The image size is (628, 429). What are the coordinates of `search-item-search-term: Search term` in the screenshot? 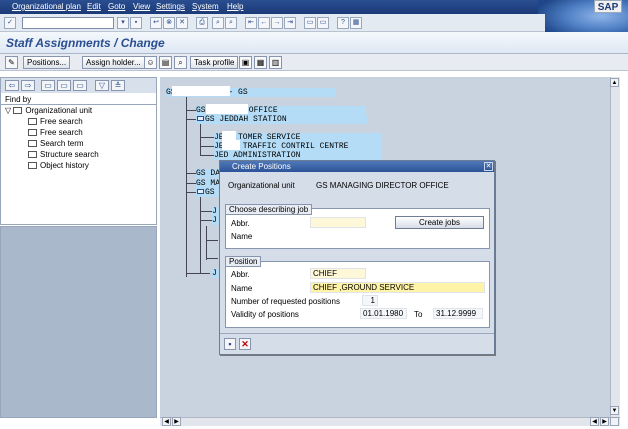 It's located at (56, 143).